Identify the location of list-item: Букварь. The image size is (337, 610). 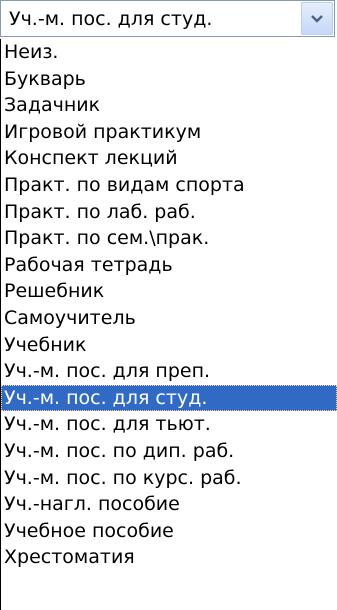
(169, 79).